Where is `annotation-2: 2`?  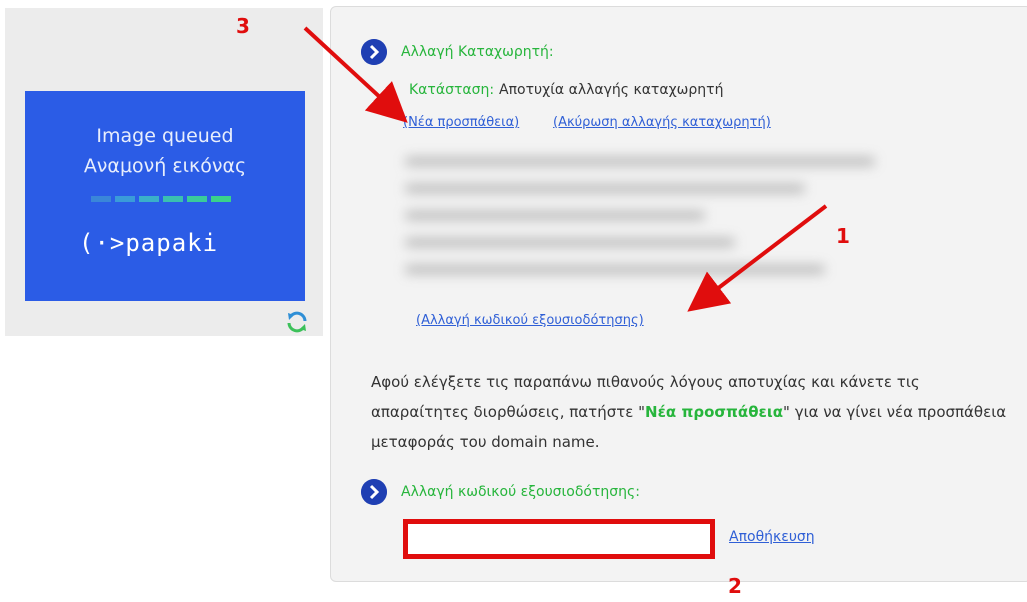 annotation-2: 2 is located at coordinates (735, 586).